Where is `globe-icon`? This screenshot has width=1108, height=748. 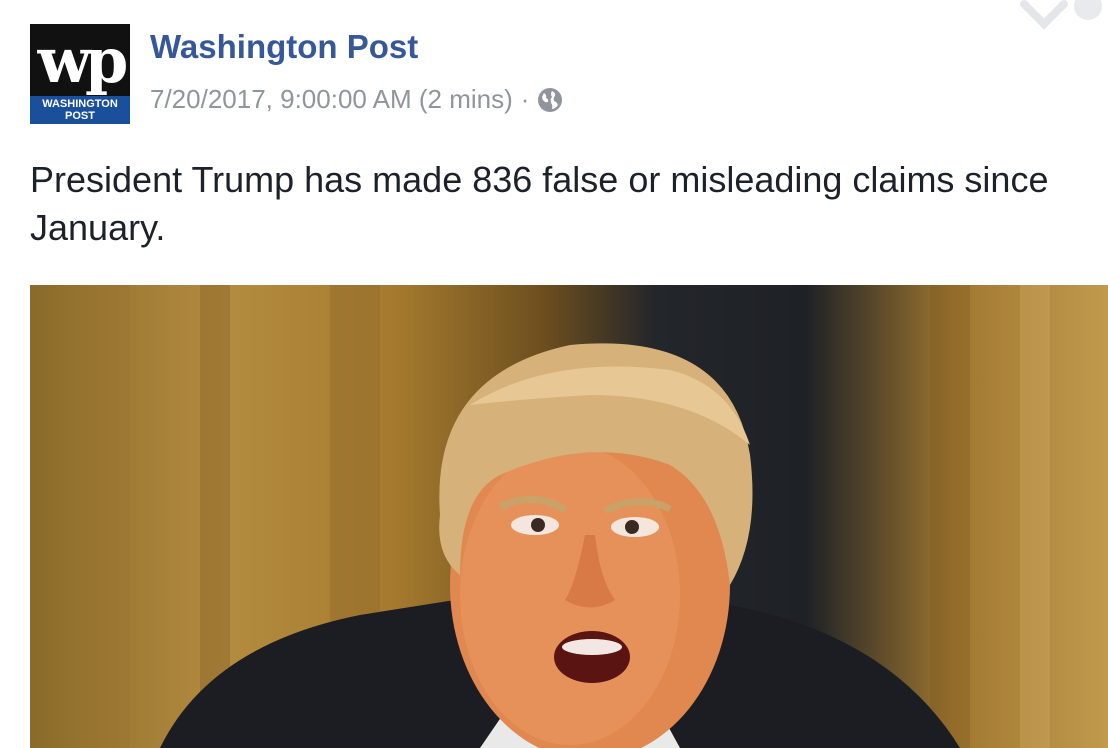
globe-icon is located at coordinates (550, 100).